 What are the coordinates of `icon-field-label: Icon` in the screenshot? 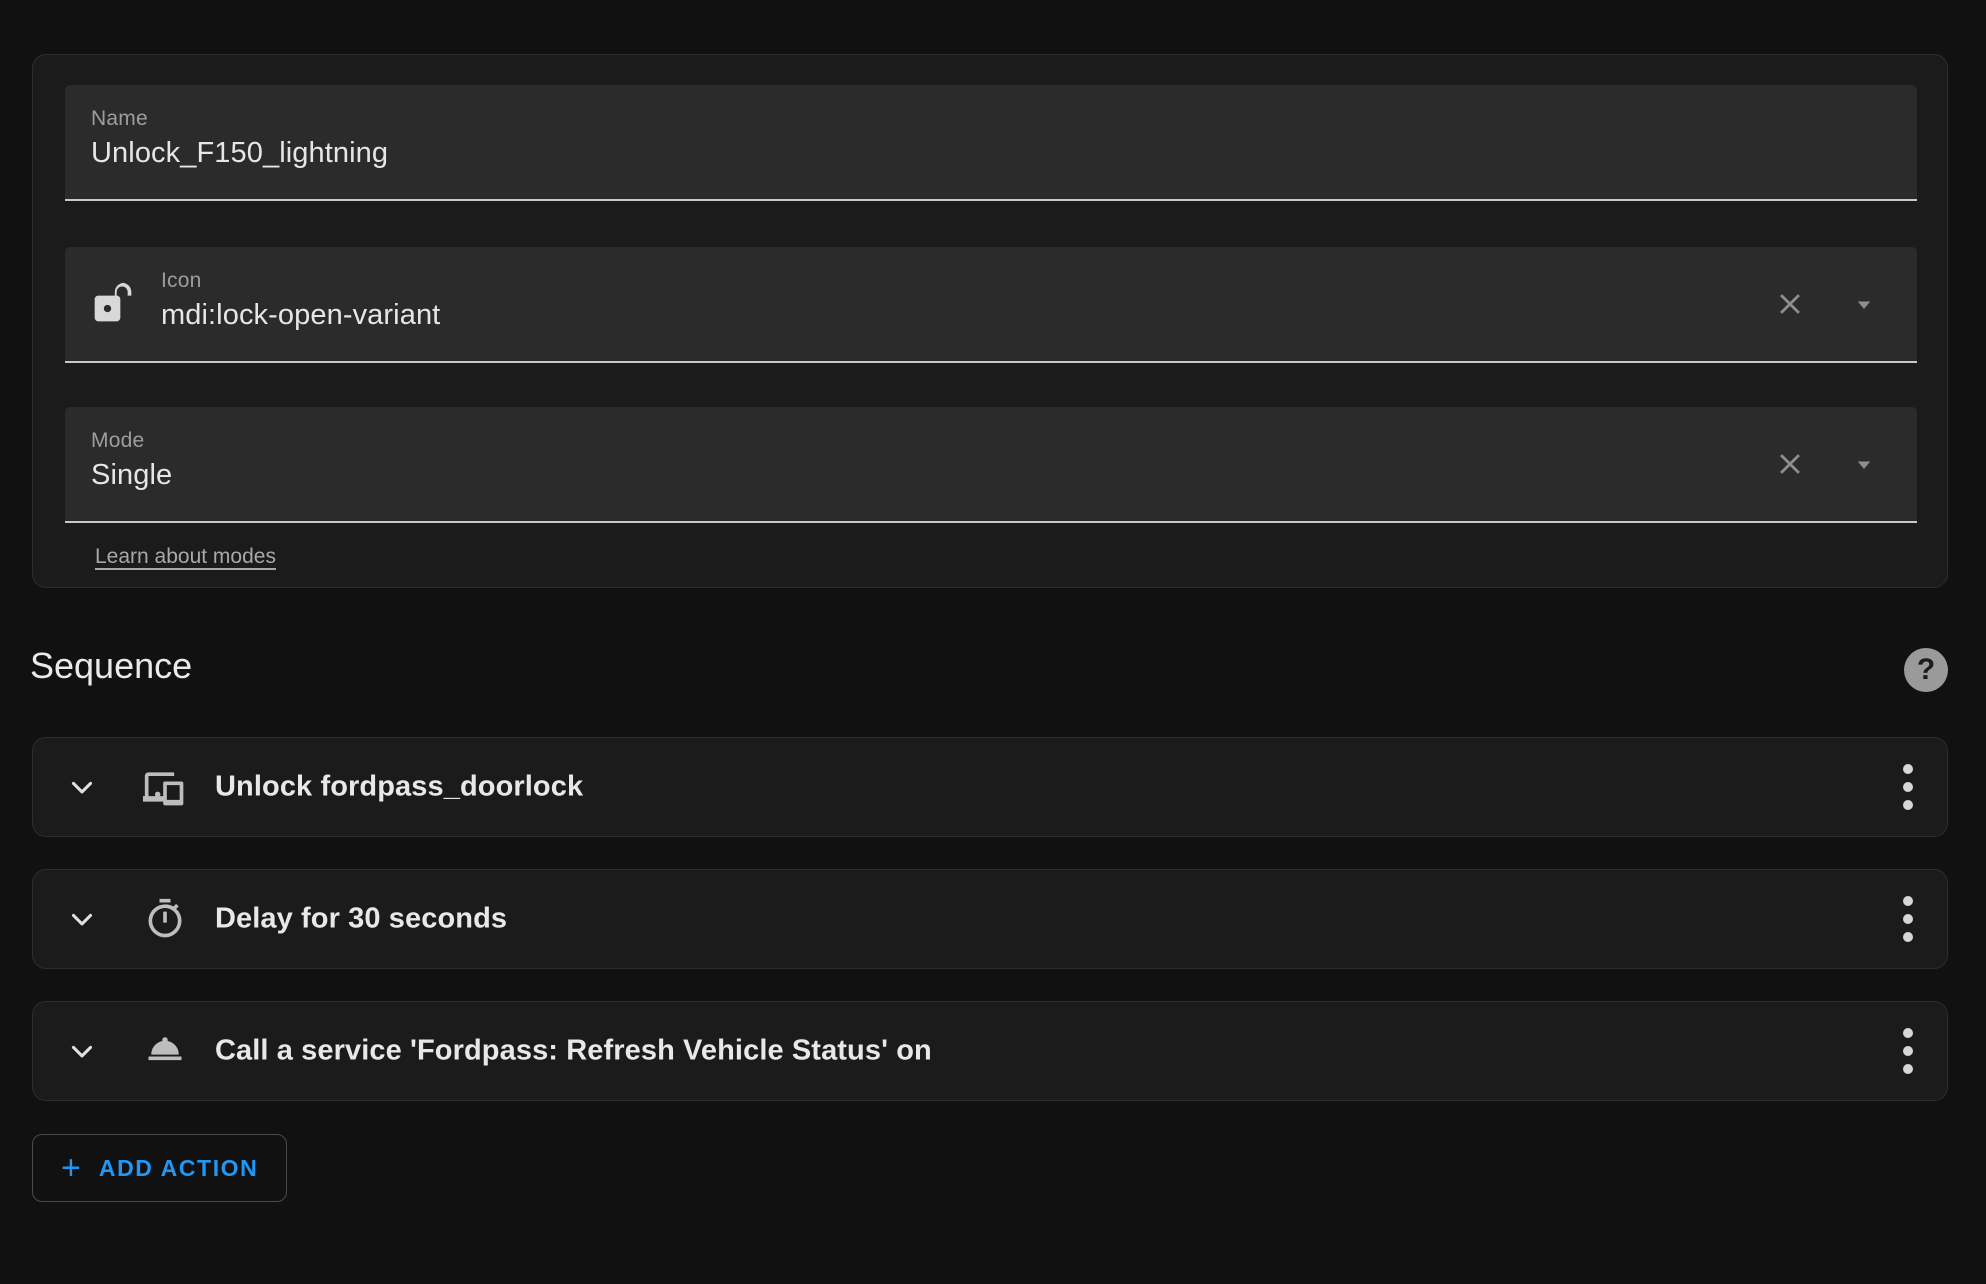 It's located at (181, 280).